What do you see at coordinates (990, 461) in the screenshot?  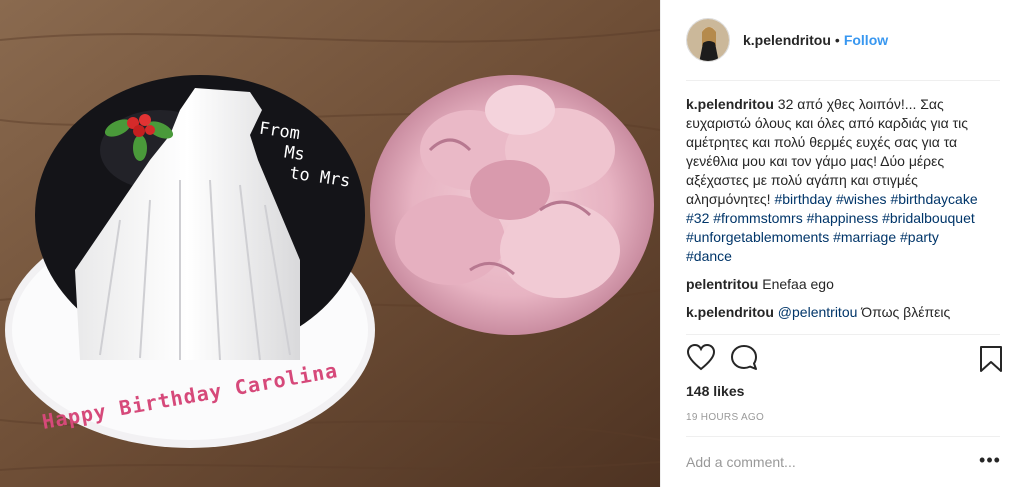 I see `more-options-button: •••` at bounding box center [990, 461].